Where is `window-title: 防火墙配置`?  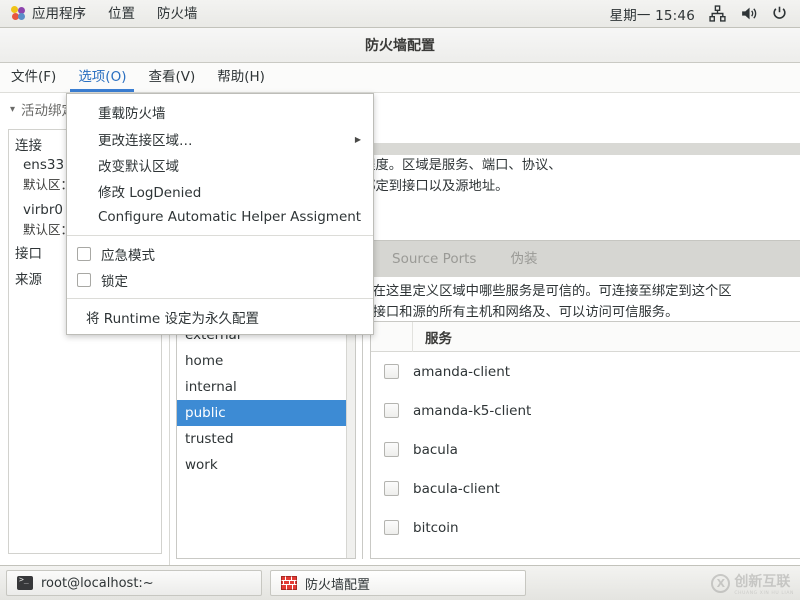 window-title: 防火墙配置 is located at coordinates (400, 46).